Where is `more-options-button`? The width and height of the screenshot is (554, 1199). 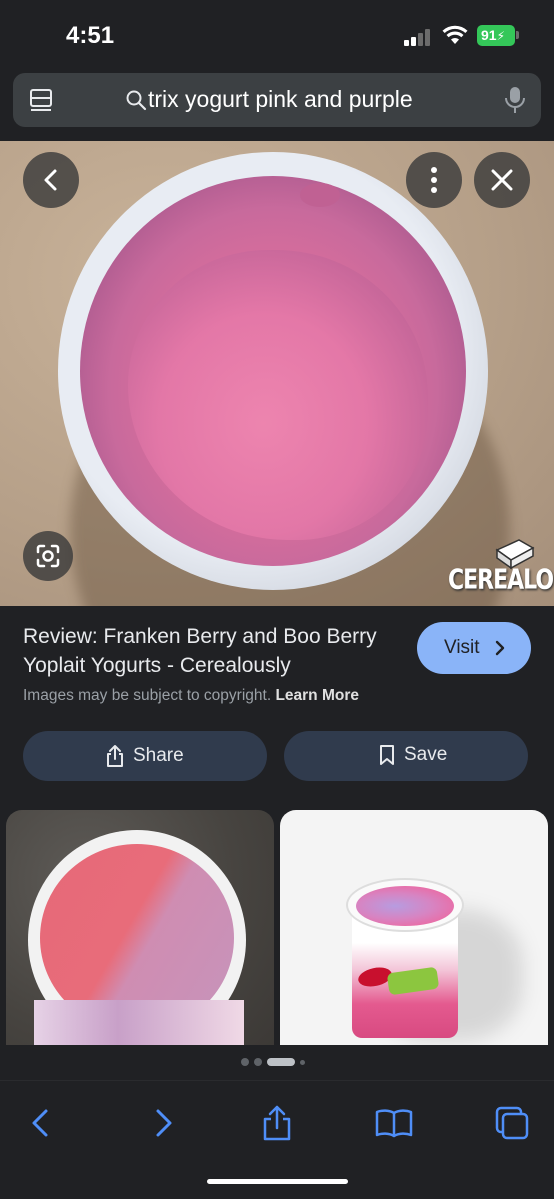
more-options-button is located at coordinates (434, 180).